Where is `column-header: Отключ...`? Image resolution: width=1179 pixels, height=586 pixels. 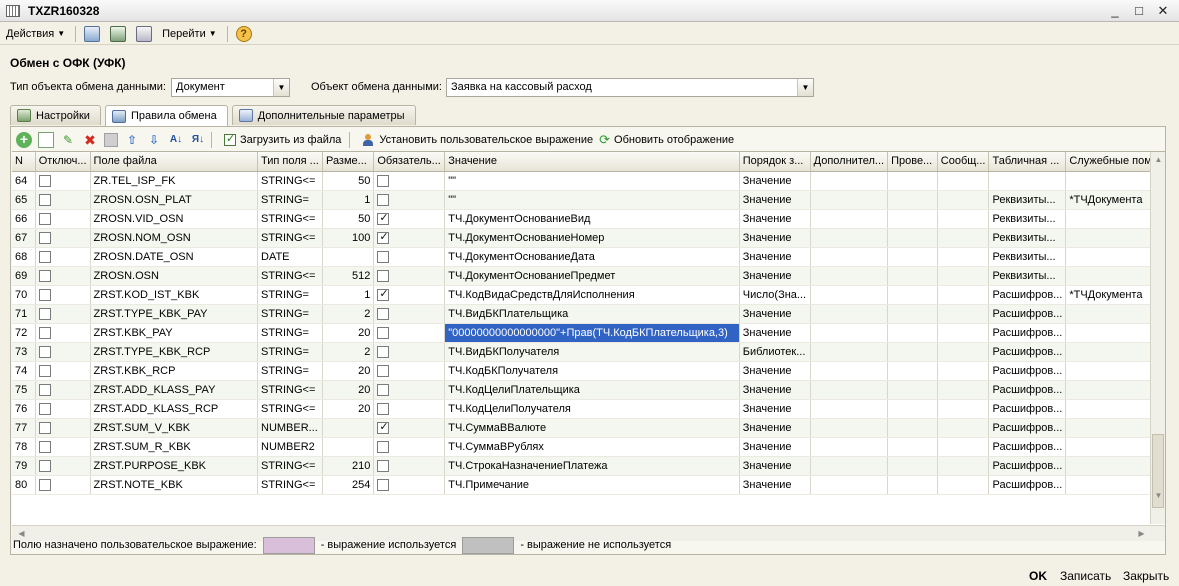 column-header: Отключ... is located at coordinates (63, 162).